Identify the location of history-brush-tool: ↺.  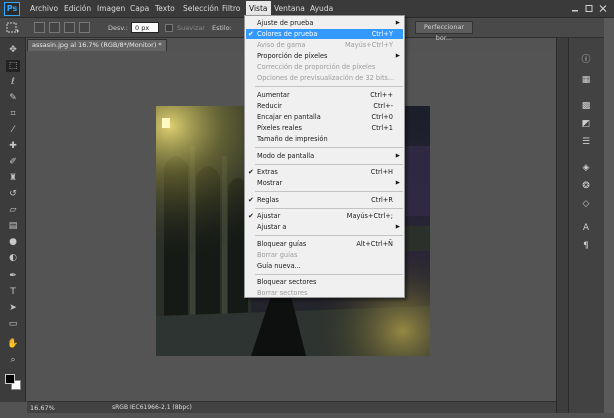
(13, 194).